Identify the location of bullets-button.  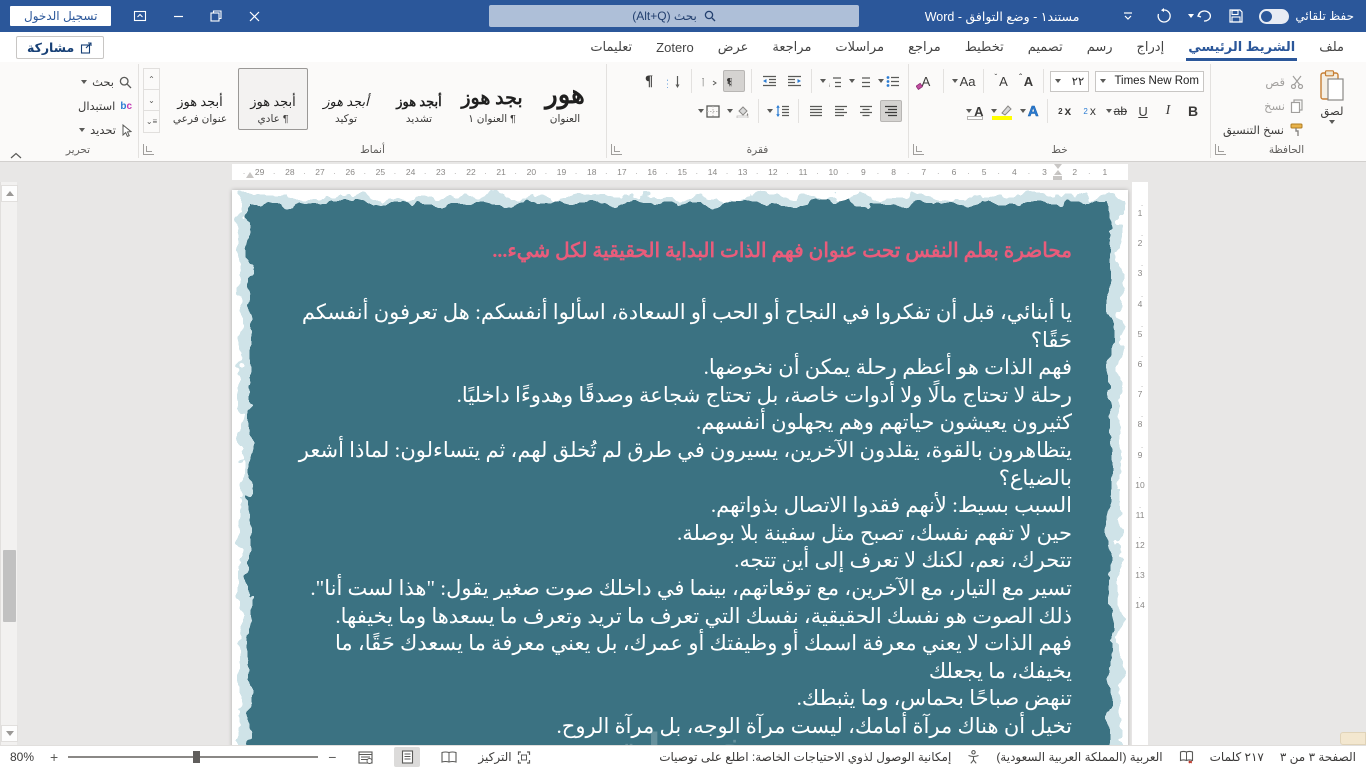
(889, 81).